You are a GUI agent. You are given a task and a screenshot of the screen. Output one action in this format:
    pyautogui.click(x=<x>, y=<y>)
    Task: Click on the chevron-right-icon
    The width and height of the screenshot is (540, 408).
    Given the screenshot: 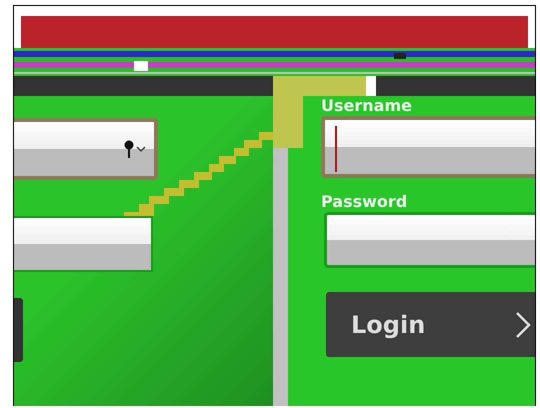 What is the action you would take?
    pyautogui.click(x=523, y=324)
    